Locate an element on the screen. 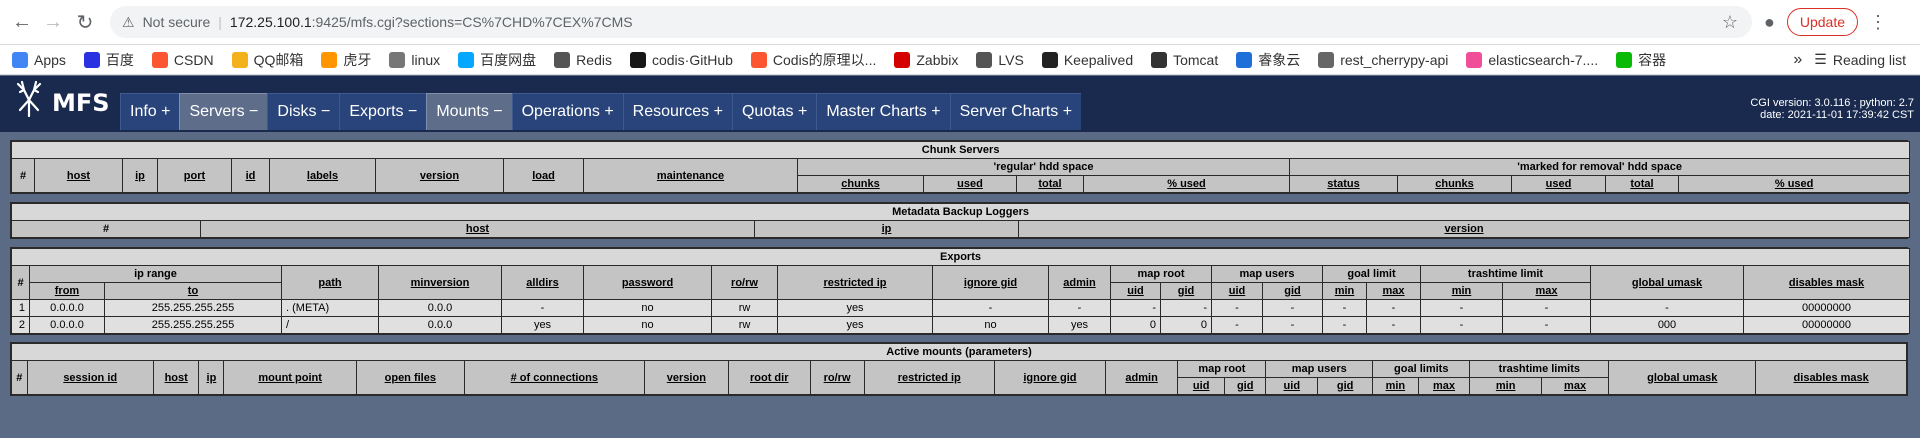 This screenshot has width=1920, height=438. mcol-admin: admin is located at coordinates (1141, 377).